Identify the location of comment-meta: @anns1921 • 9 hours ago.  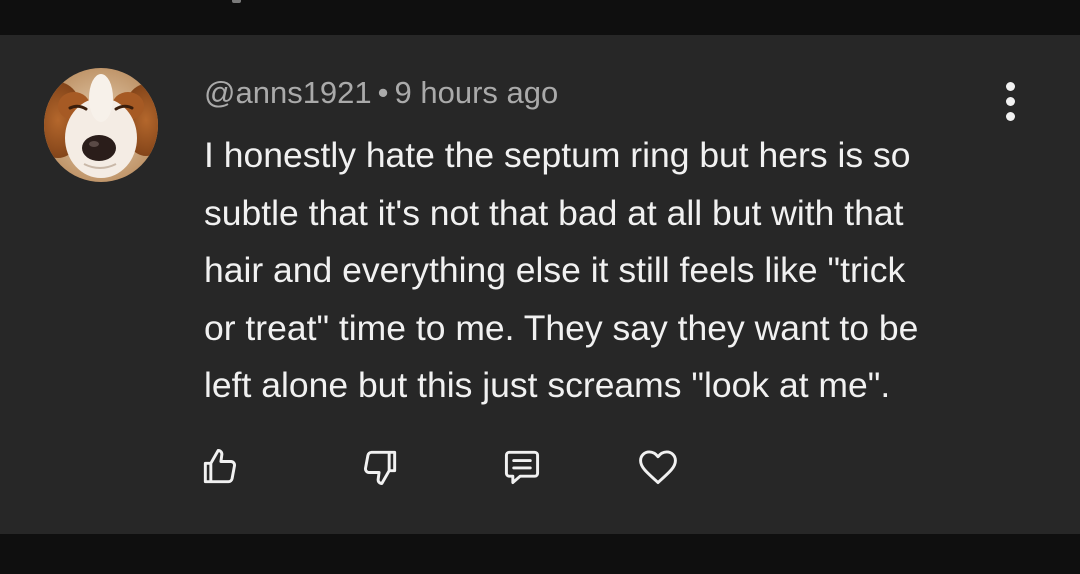
(381, 93).